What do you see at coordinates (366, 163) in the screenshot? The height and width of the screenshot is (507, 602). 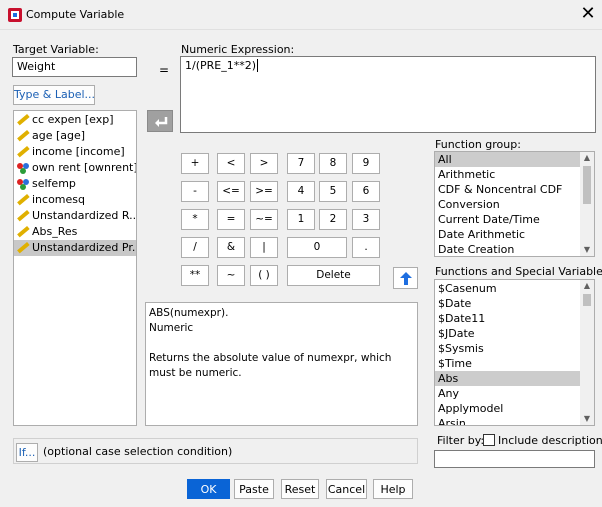 I see `digit-9-button: 9` at bounding box center [366, 163].